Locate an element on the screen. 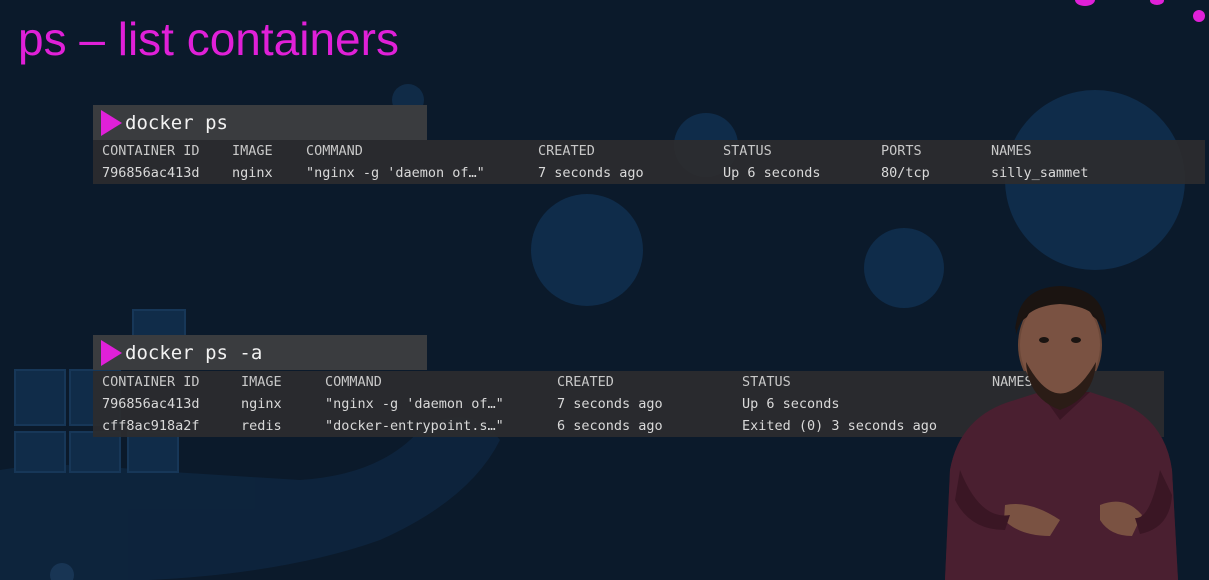  cell-container-id: cff8ac918a2f is located at coordinates (151, 426).